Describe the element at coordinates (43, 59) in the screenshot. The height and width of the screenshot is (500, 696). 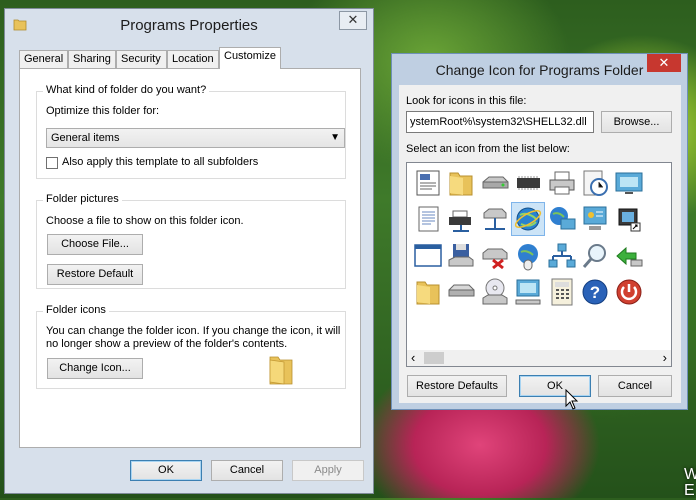
I see `tab-general: General` at that location.